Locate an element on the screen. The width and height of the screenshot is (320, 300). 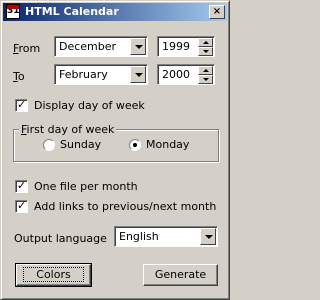
to-month-select: February is located at coordinates (101, 74).